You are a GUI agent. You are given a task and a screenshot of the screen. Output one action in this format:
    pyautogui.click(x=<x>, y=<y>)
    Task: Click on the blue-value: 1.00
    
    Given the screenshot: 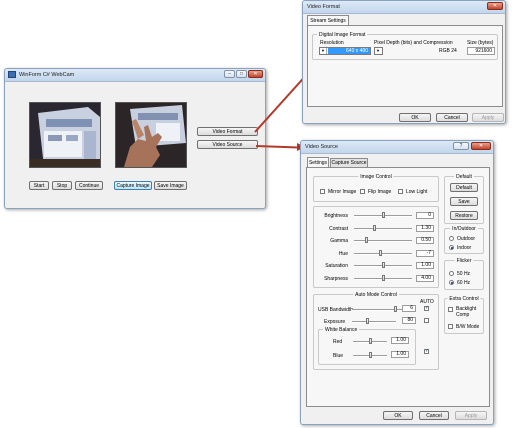 What is the action you would take?
    pyautogui.click(x=400, y=354)
    